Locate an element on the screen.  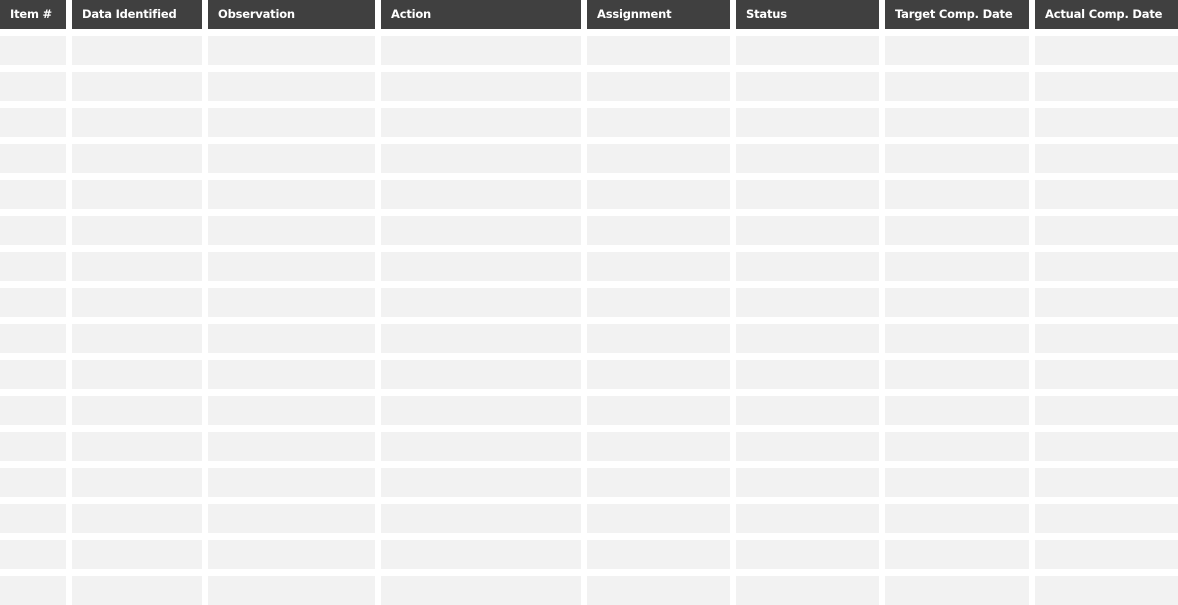
column-header-item-number: Item # is located at coordinates (33, 14).